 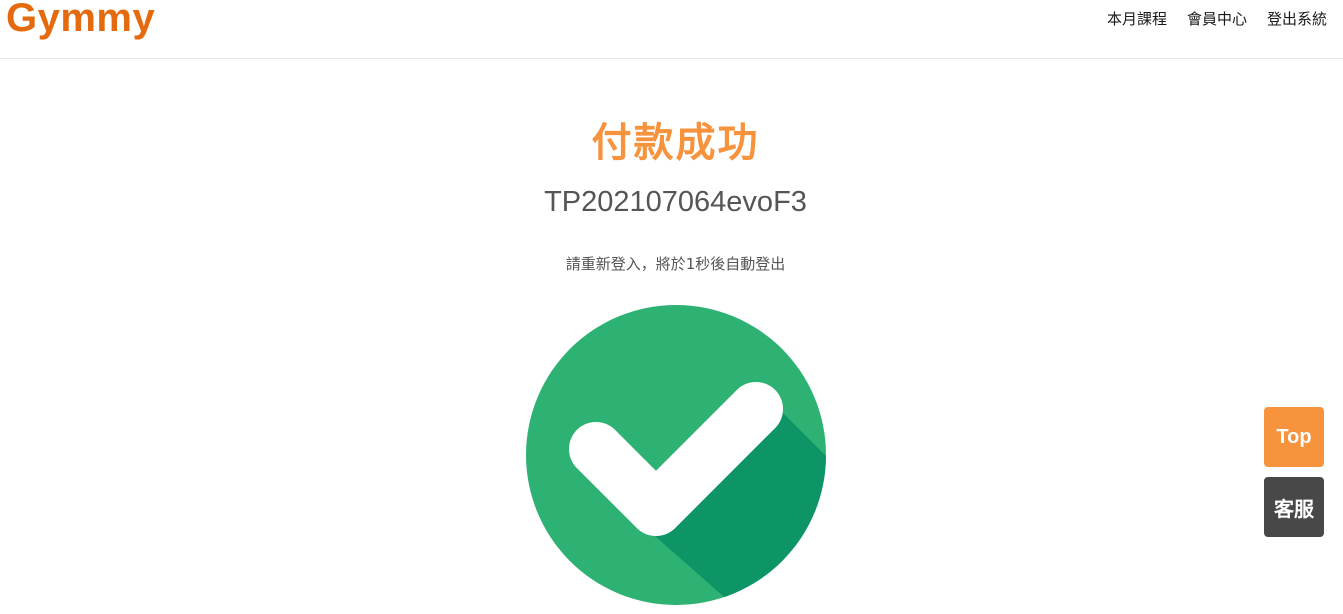 I want to click on navbar: Gymmy 本月課程 會員中心 登出系統, so click(x=671, y=29).